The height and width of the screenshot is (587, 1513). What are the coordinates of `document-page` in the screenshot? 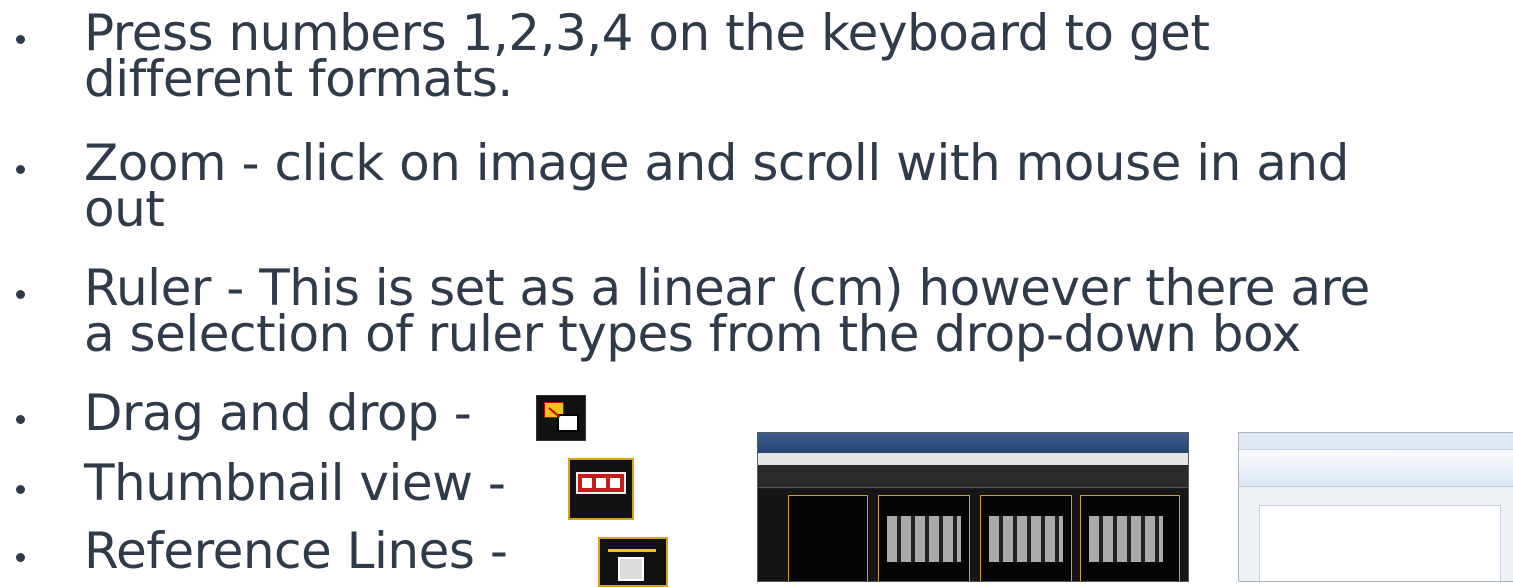 It's located at (1380, 543).